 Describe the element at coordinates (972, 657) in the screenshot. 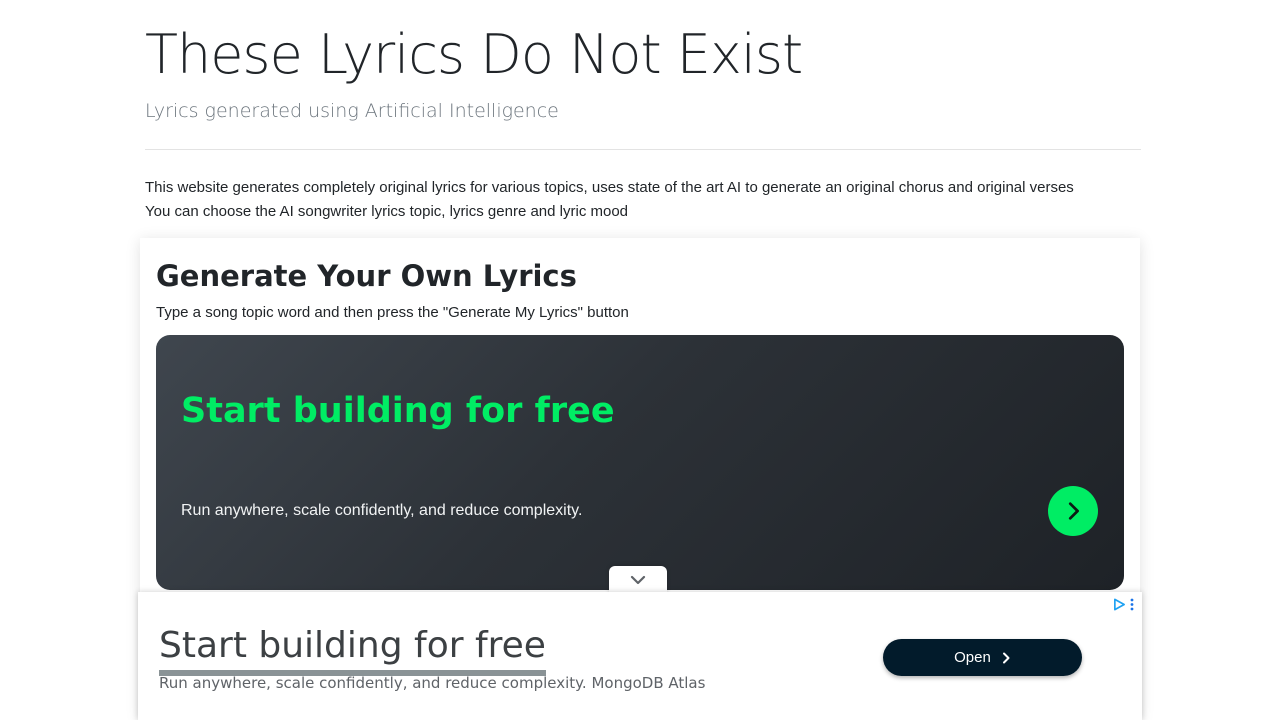

I see `anchor-ad-open-label: Open` at that location.